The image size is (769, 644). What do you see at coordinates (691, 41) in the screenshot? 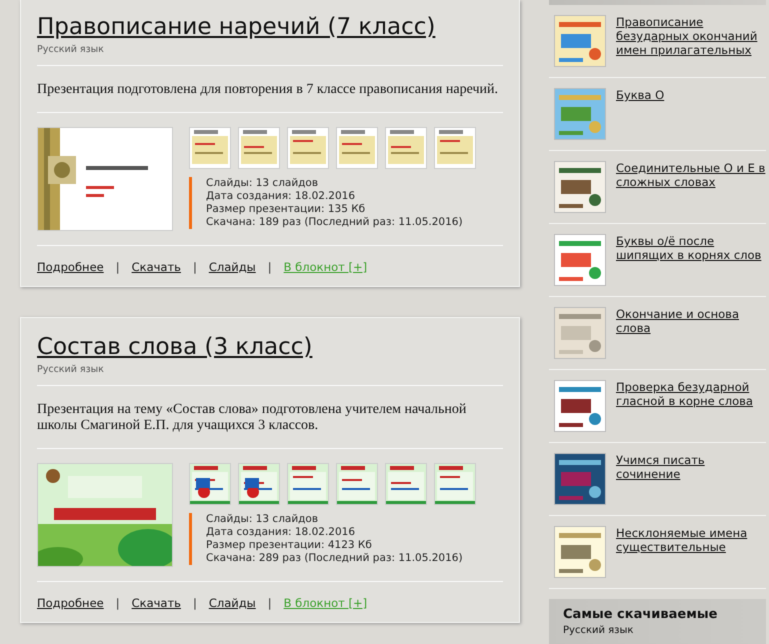
I see `related-link: Правописание безударных окончаний имен прилагательных` at bounding box center [691, 41].